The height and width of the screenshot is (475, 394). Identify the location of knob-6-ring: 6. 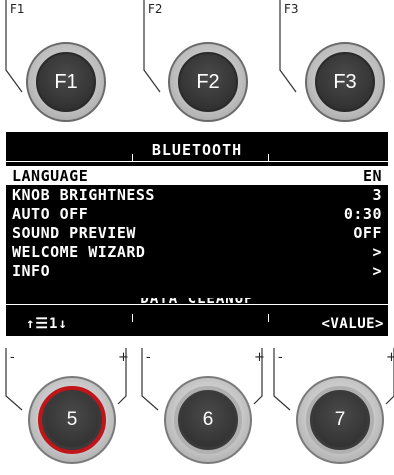
(208, 420).